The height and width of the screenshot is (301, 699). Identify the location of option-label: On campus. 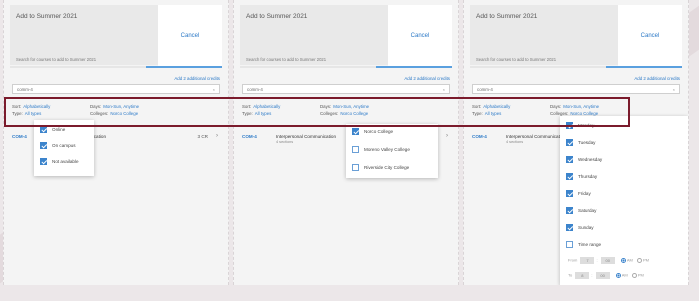
(64, 145).